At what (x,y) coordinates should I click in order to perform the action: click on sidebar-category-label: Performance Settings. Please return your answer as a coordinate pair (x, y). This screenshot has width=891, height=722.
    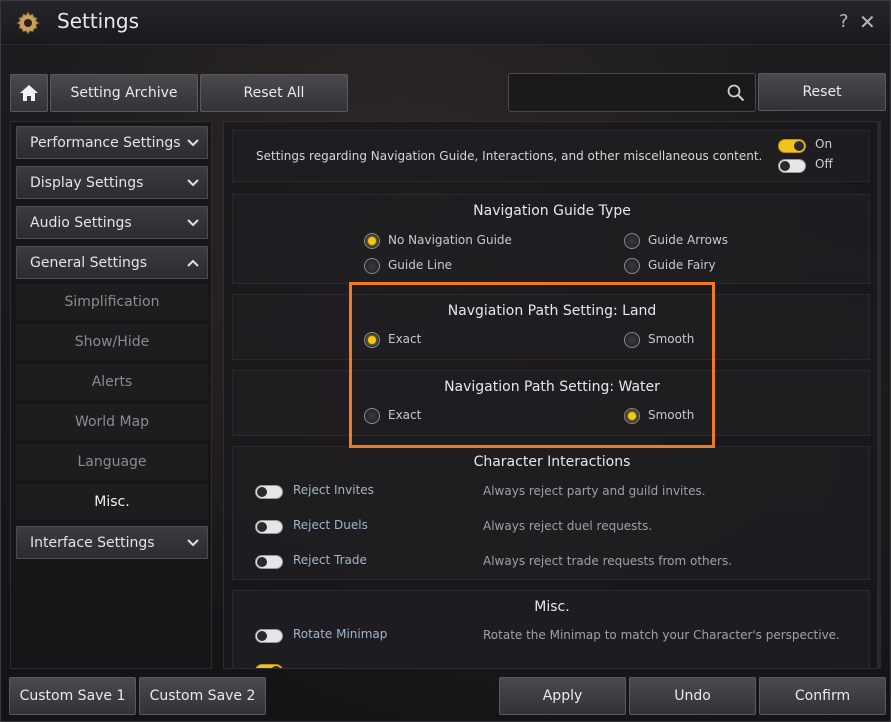
    Looking at the image, I should click on (105, 142).